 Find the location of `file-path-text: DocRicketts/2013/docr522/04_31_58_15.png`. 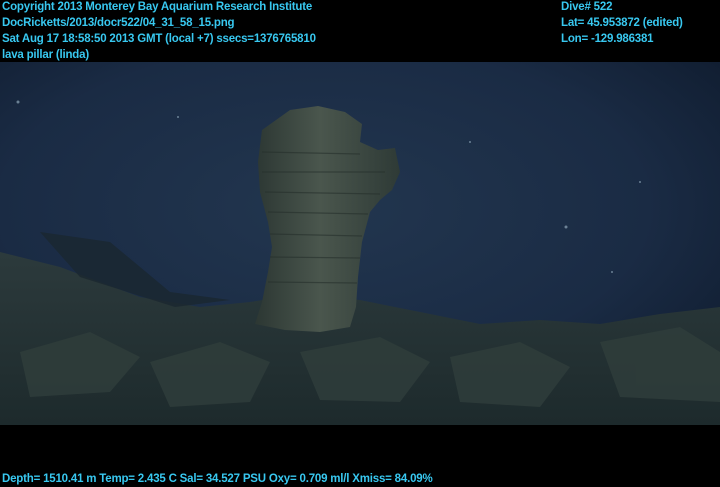

file-path-text: DocRicketts/2013/docr522/04_31_58_15.png is located at coordinates (118, 23).